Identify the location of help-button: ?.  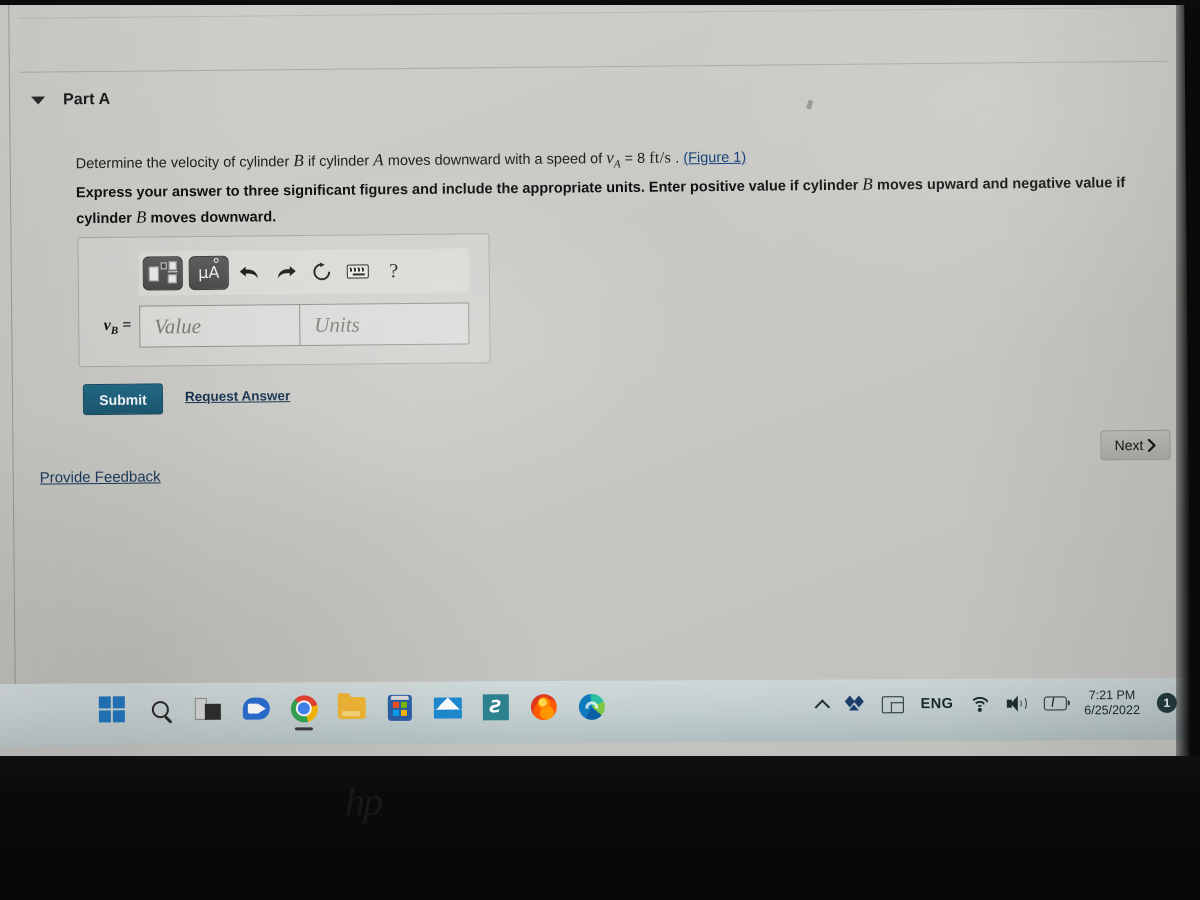
(394, 271).